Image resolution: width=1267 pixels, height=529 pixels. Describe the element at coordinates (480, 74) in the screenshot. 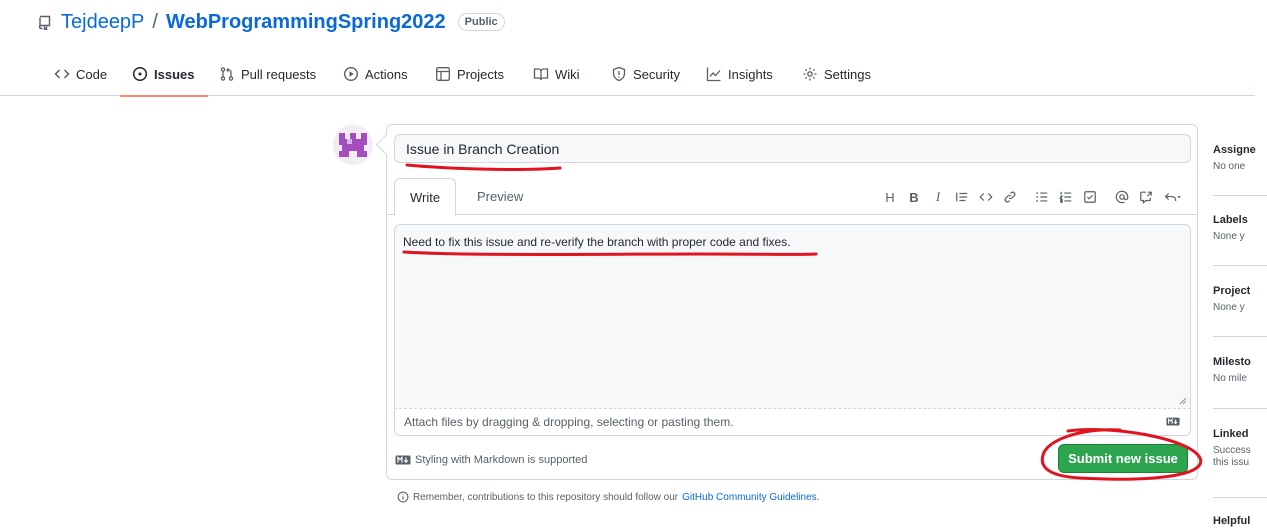

I see `tab-label: Projects` at that location.